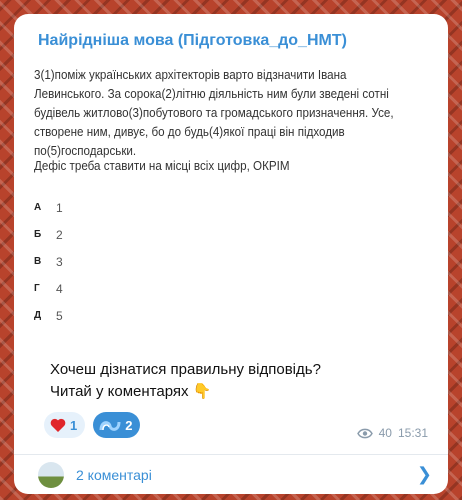  Describe the element at coordinates (231, 474) in the screenshot. I see `comments-button: 2 коментарі ❯` at that location.